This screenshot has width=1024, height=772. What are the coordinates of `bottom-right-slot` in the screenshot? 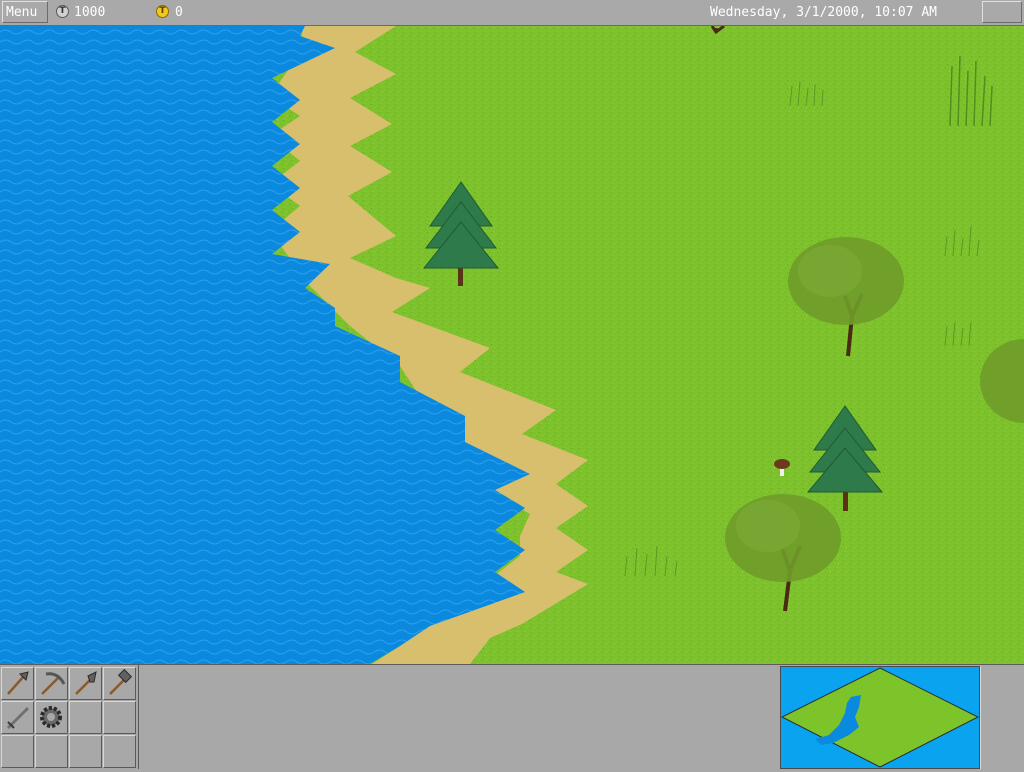 It's located at (1002, 717).